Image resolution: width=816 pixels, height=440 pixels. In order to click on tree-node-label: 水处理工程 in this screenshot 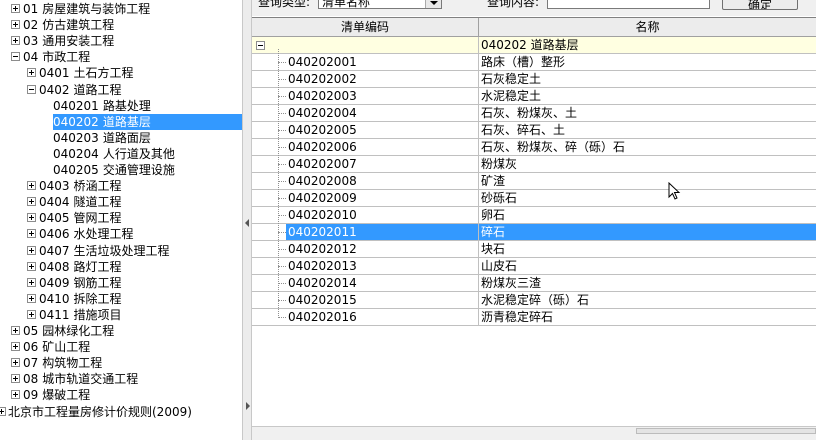, I will do `click(103, 234)`.